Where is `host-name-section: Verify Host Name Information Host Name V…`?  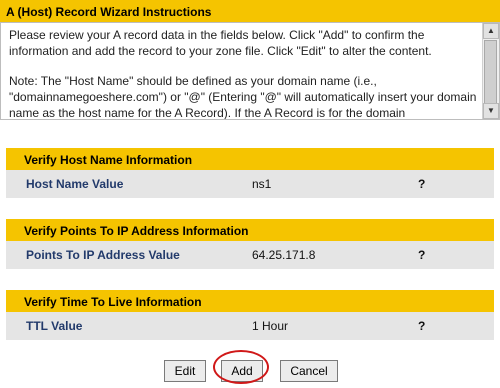
host-name-section: Verify Host Name Information Host Name V… is located at coordinates (250, 173).